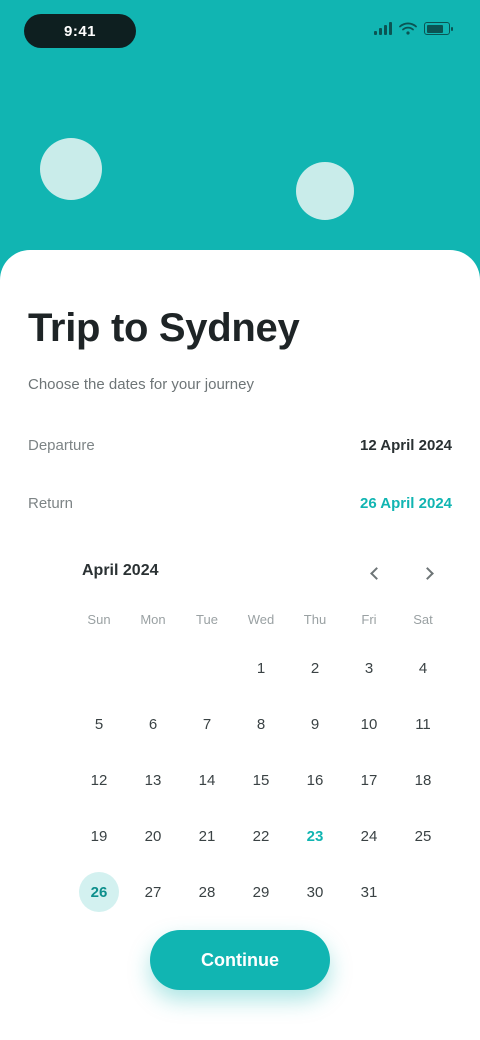 Image resolution: width=480 pixels, height=1040 pixels. What do you see at coordinates (423, 619) in the screenshot?
I see `weekday-label: Sat` at bounding box center [423, 619].